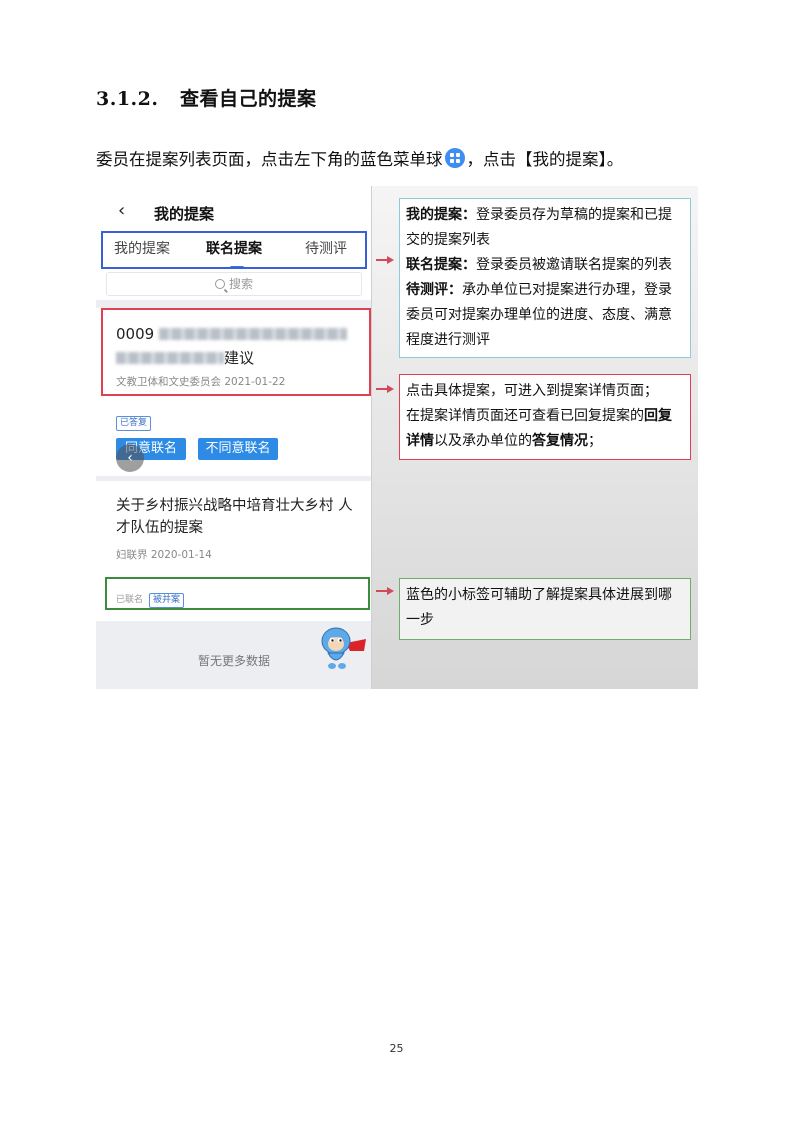 This screenshot has width=793, height=1122. I want to click on note-line: 蓝色的小标签可辅助了解提案具体进展到哪一步, so click(539, 607).